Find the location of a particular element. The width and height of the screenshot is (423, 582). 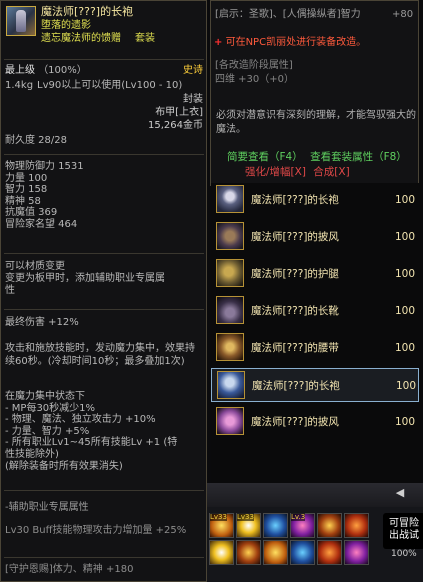

item-name: 魔法师[???]的长袍 is located at coordinates (87, 11).